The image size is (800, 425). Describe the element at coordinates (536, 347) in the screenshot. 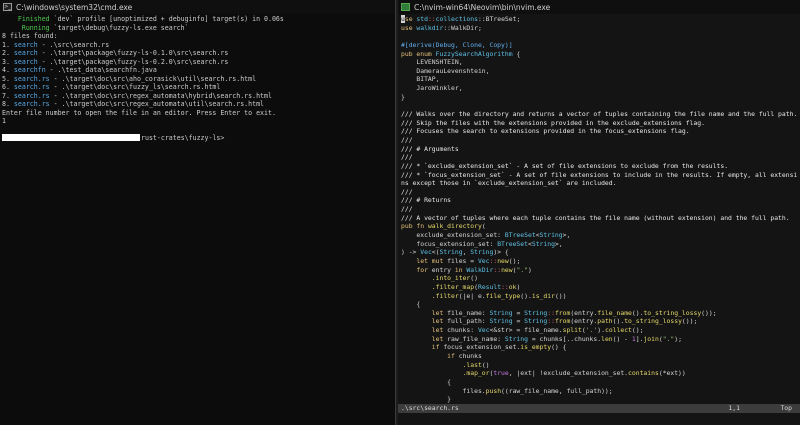

I see `code-token: is_empty` at that location.